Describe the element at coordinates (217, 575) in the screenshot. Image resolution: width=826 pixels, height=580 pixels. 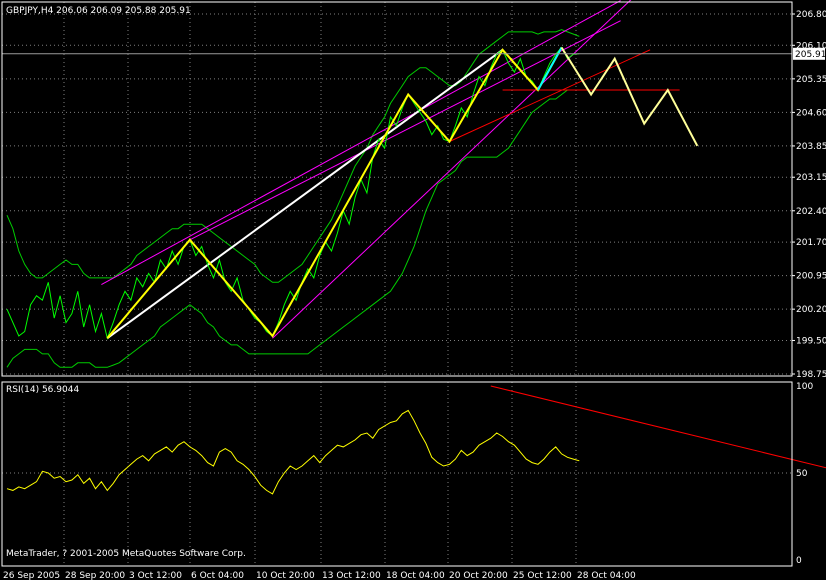
I see `x-tick-label: 6 Oct 04:00` at that location.